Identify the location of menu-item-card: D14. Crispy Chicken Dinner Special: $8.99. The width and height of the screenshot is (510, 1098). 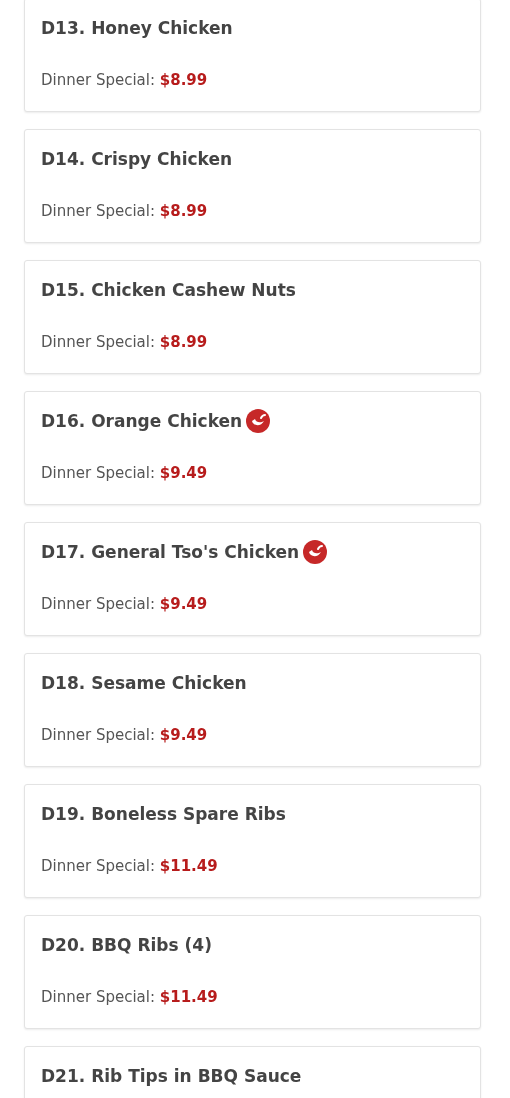
(252, 186).